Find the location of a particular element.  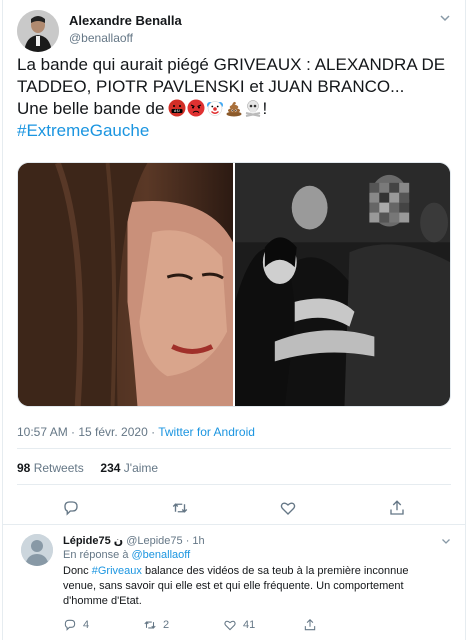

emoji-group: #$! is located at coordinates (215, 108).